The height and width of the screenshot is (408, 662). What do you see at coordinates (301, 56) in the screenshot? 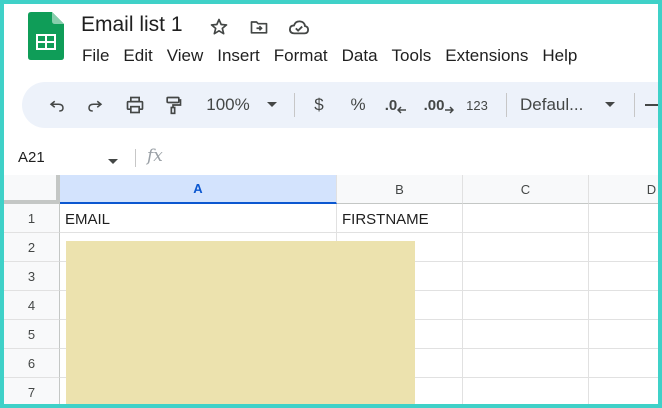
I see `menu-format: Format` at bounding box center [301, 56].